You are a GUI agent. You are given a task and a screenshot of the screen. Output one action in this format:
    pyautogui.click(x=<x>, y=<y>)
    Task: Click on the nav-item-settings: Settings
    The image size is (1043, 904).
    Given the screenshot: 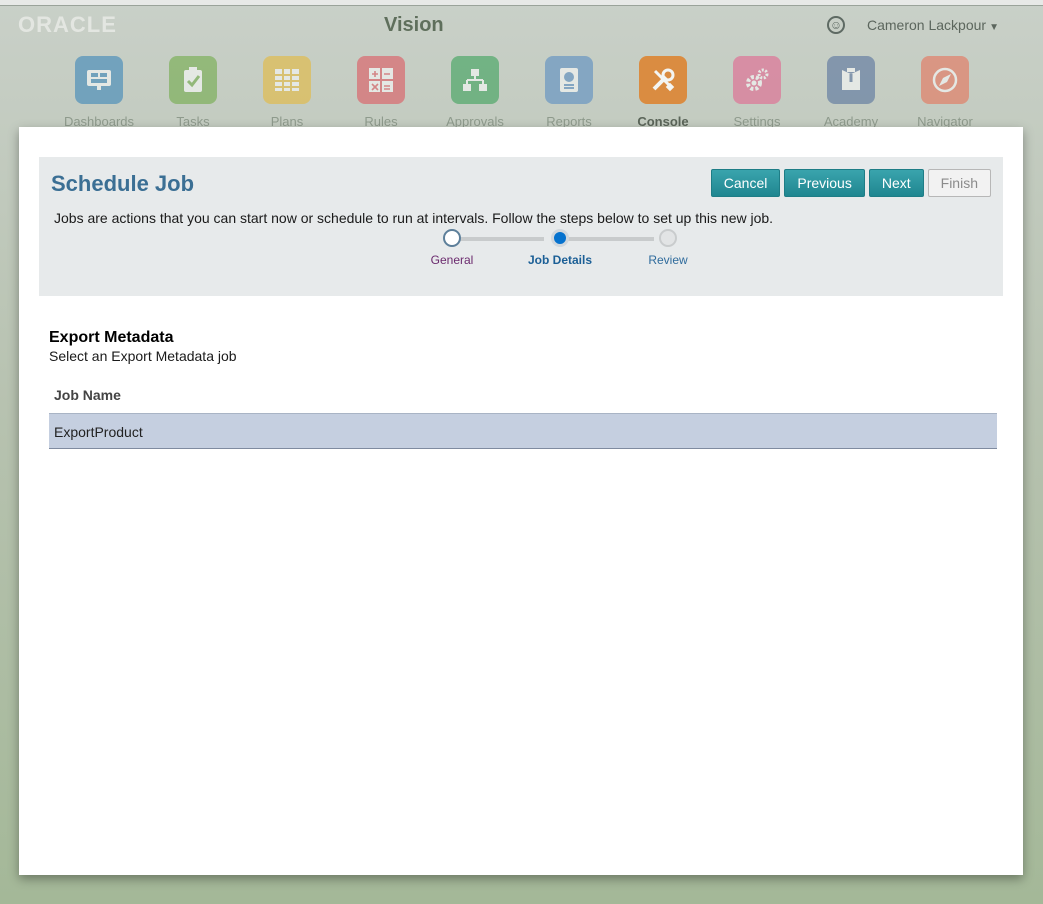 What is the action you would take?
    pyautogui.click(x=757, y=92)
    